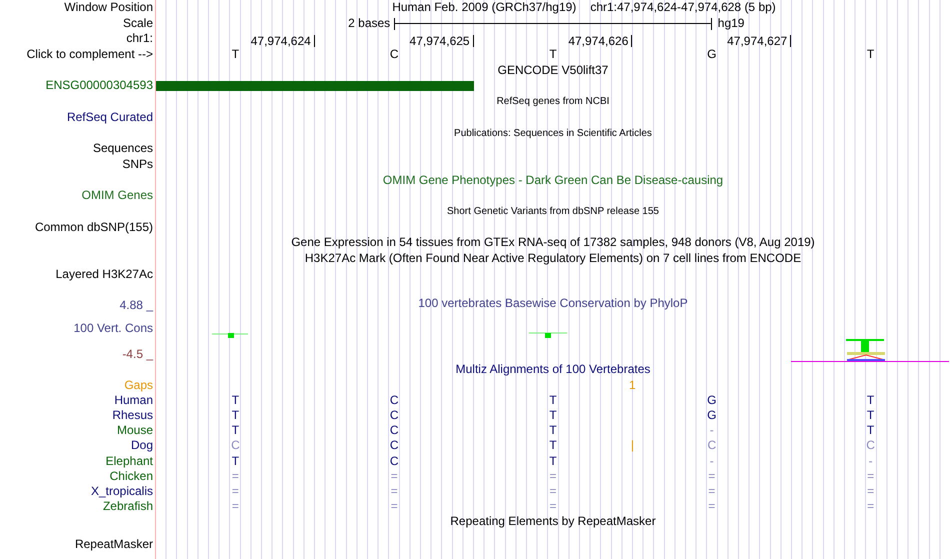 This screenshot has height=559, width=950. I want to click on gap-count: 1, so click(632, 385).